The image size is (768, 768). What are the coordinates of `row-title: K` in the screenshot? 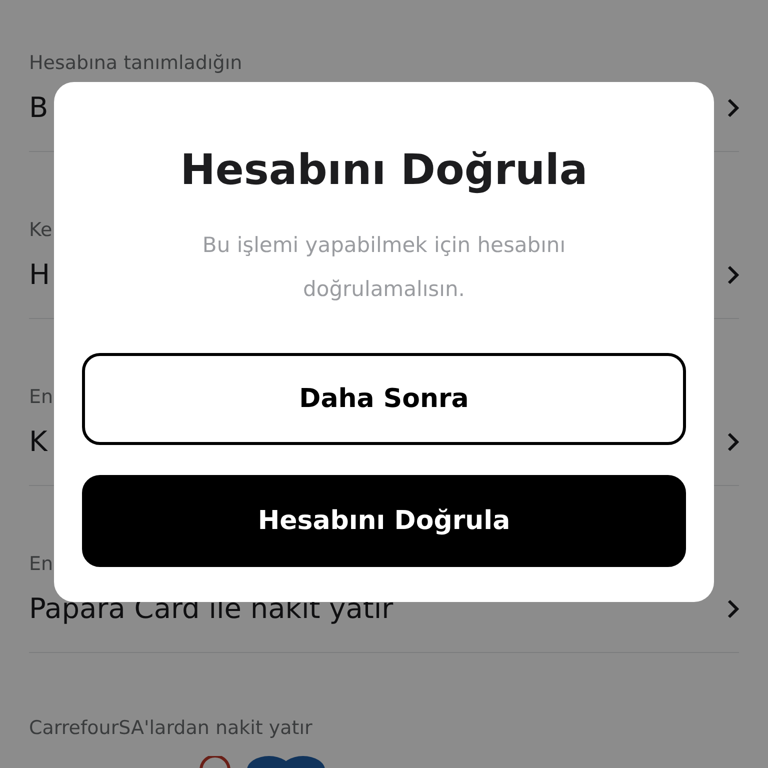 It's located at (38, 442).